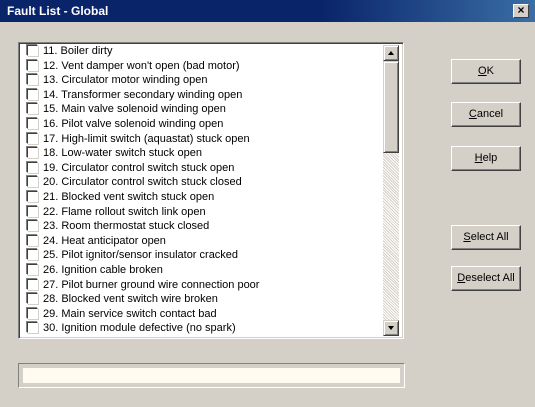  What do you see at coordinates (267, 11) in the screenshot?
I see `title-bar: Fault List - Global ×` at bounding box center [267, 11].